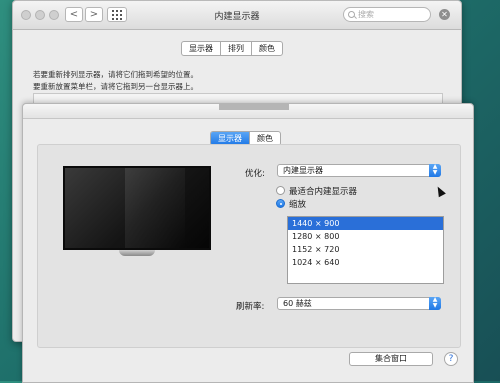 This screenshot has width=500, height=383. What do you see at coordinates (280, 203) in the screenshot?
I see `radio-scaled` at bounding box center [280, 203].